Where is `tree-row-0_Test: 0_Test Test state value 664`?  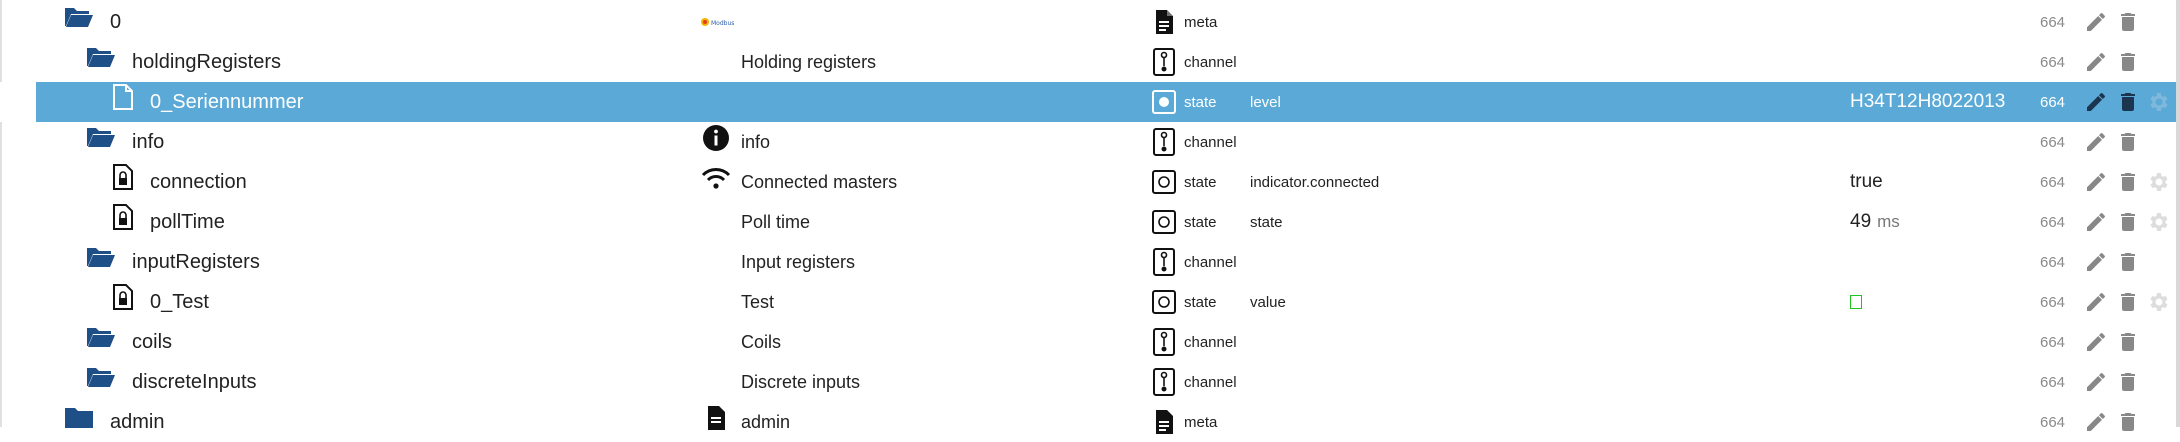
tree-row-0_Test: 0_Test Test state value 664 is located at coordinates (1088, 302).